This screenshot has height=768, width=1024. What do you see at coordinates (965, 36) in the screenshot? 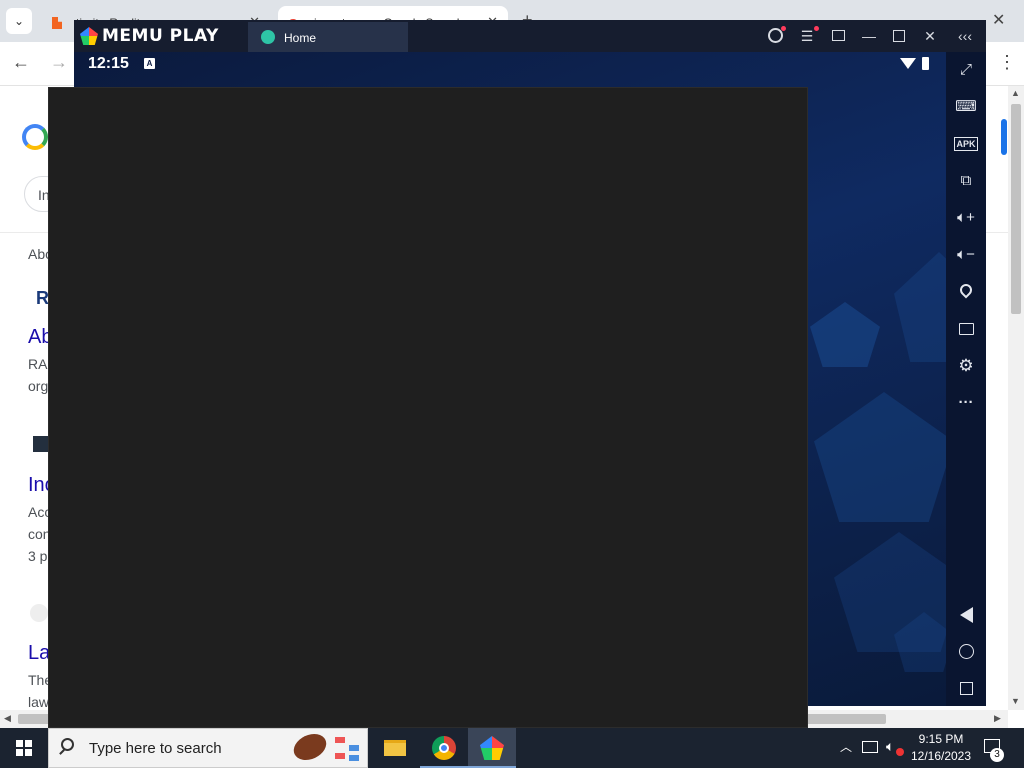
I see `collapse-sidebar-icon: ‹‹‹` at bounding box center [965, 36].